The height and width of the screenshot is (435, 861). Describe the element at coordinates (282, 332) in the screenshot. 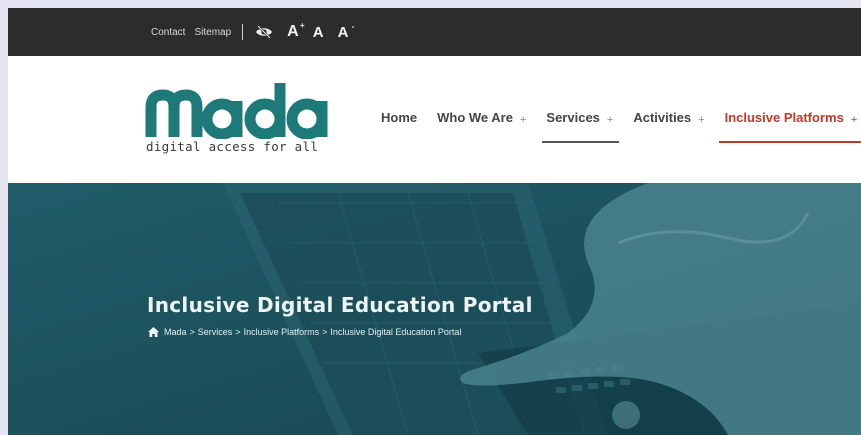

I see `breadcrumb-item-inclusive-platforms: Inclusive Platforms` at that location.